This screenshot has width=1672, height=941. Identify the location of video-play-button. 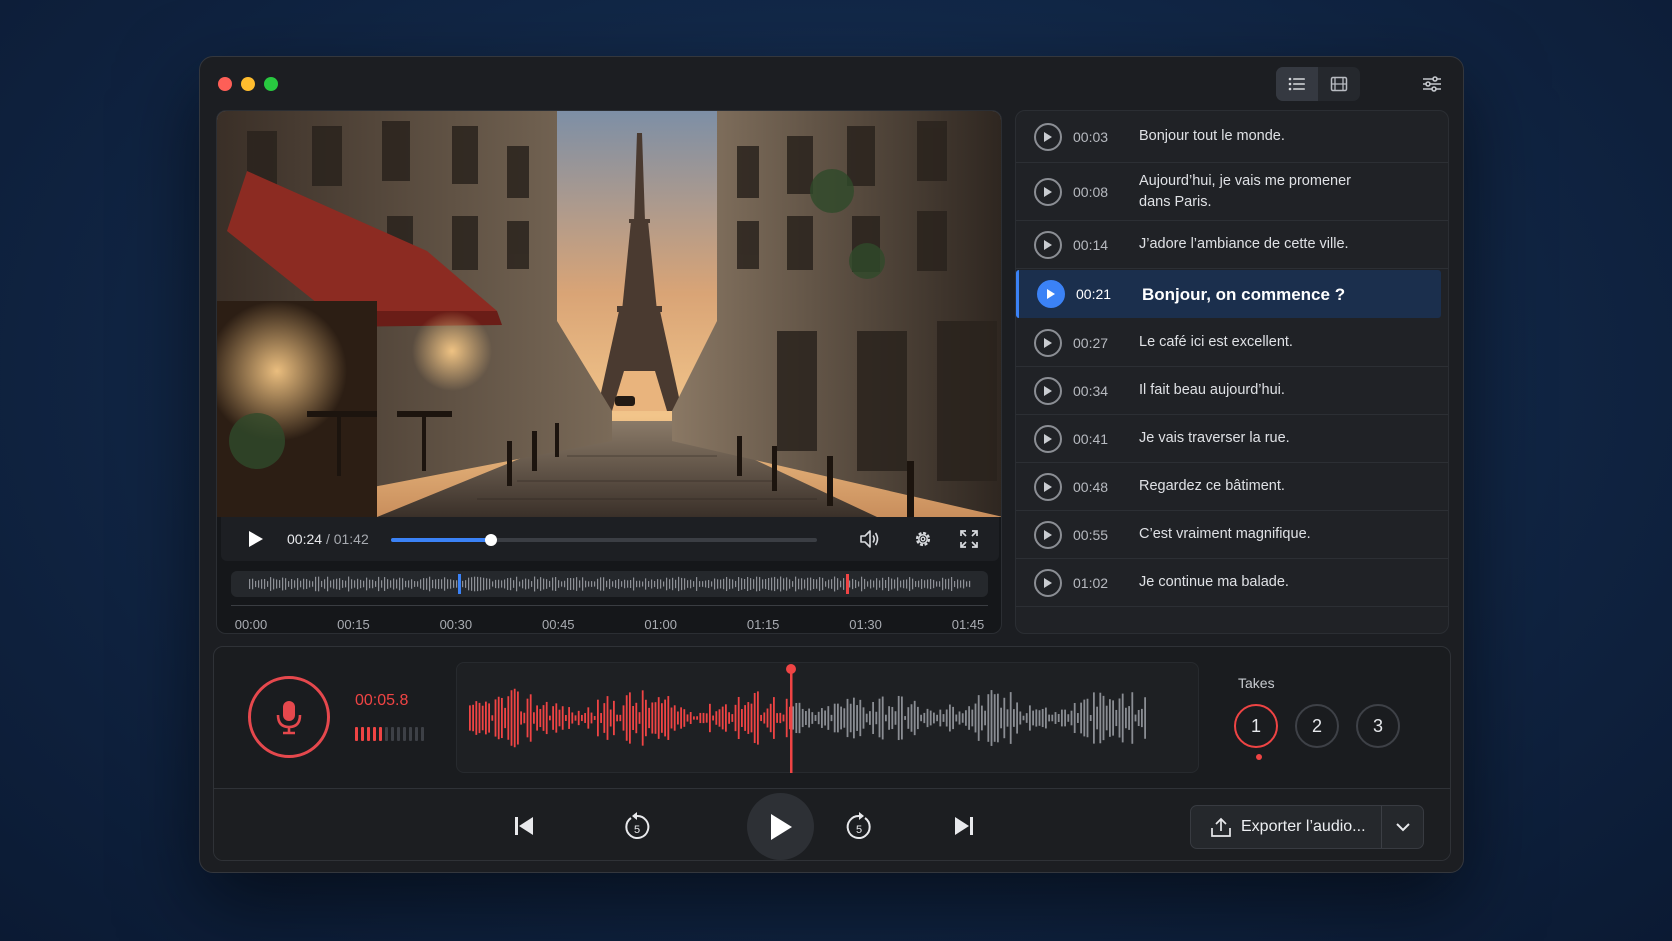
(256, 539).